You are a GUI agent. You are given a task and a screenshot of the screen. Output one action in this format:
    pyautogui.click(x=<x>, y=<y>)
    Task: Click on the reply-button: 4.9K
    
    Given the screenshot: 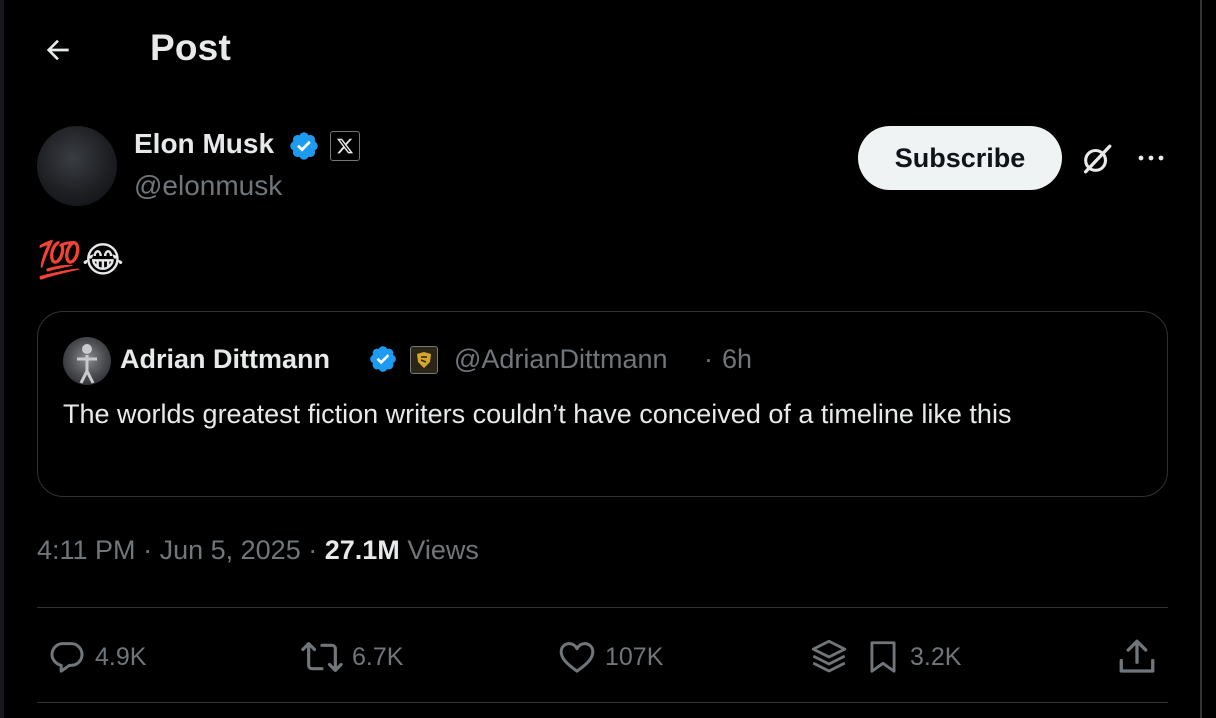 What is the action you would take?
    pyautogui.click(x=96, y=657)
    